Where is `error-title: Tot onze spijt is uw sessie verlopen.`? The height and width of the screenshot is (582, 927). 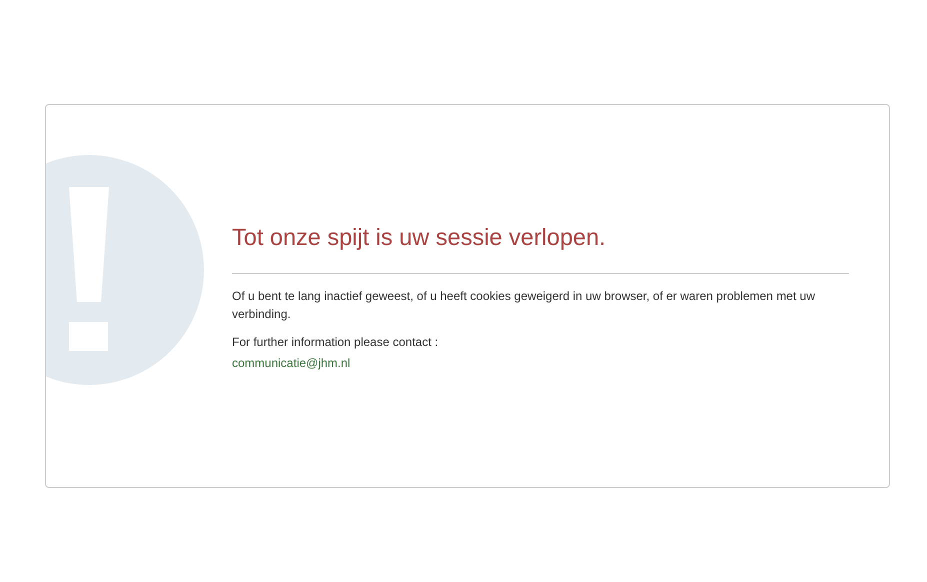
error-title: Tot onze spijt is uw sessie verlopen. is located at coordinates (419, 237).